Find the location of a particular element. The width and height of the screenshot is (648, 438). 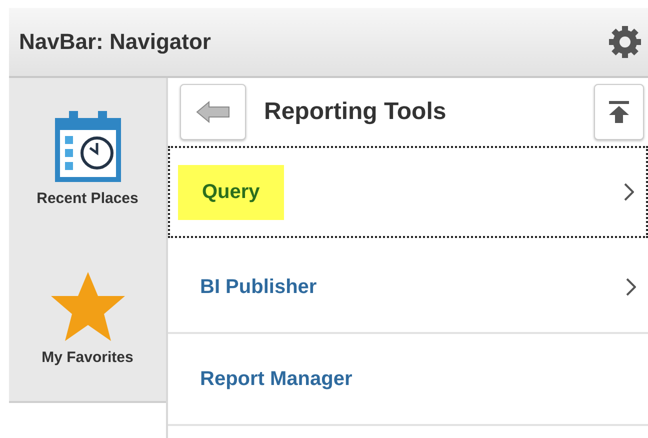

navbar-title: NavBar: Navigator is located at coordinates (115, 42).